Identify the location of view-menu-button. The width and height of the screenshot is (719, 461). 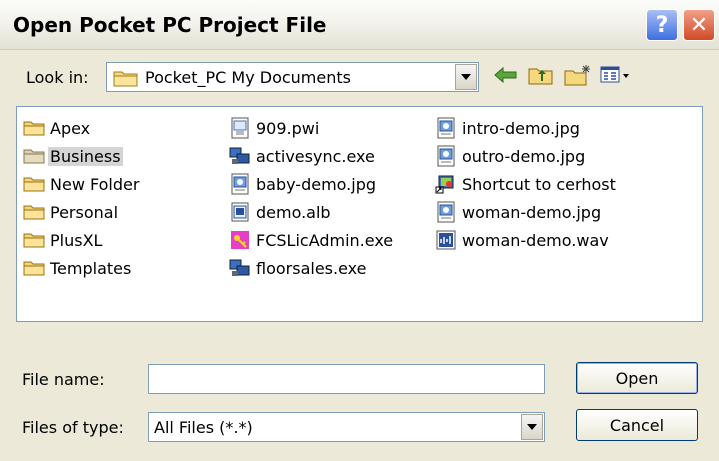
(615, 77).